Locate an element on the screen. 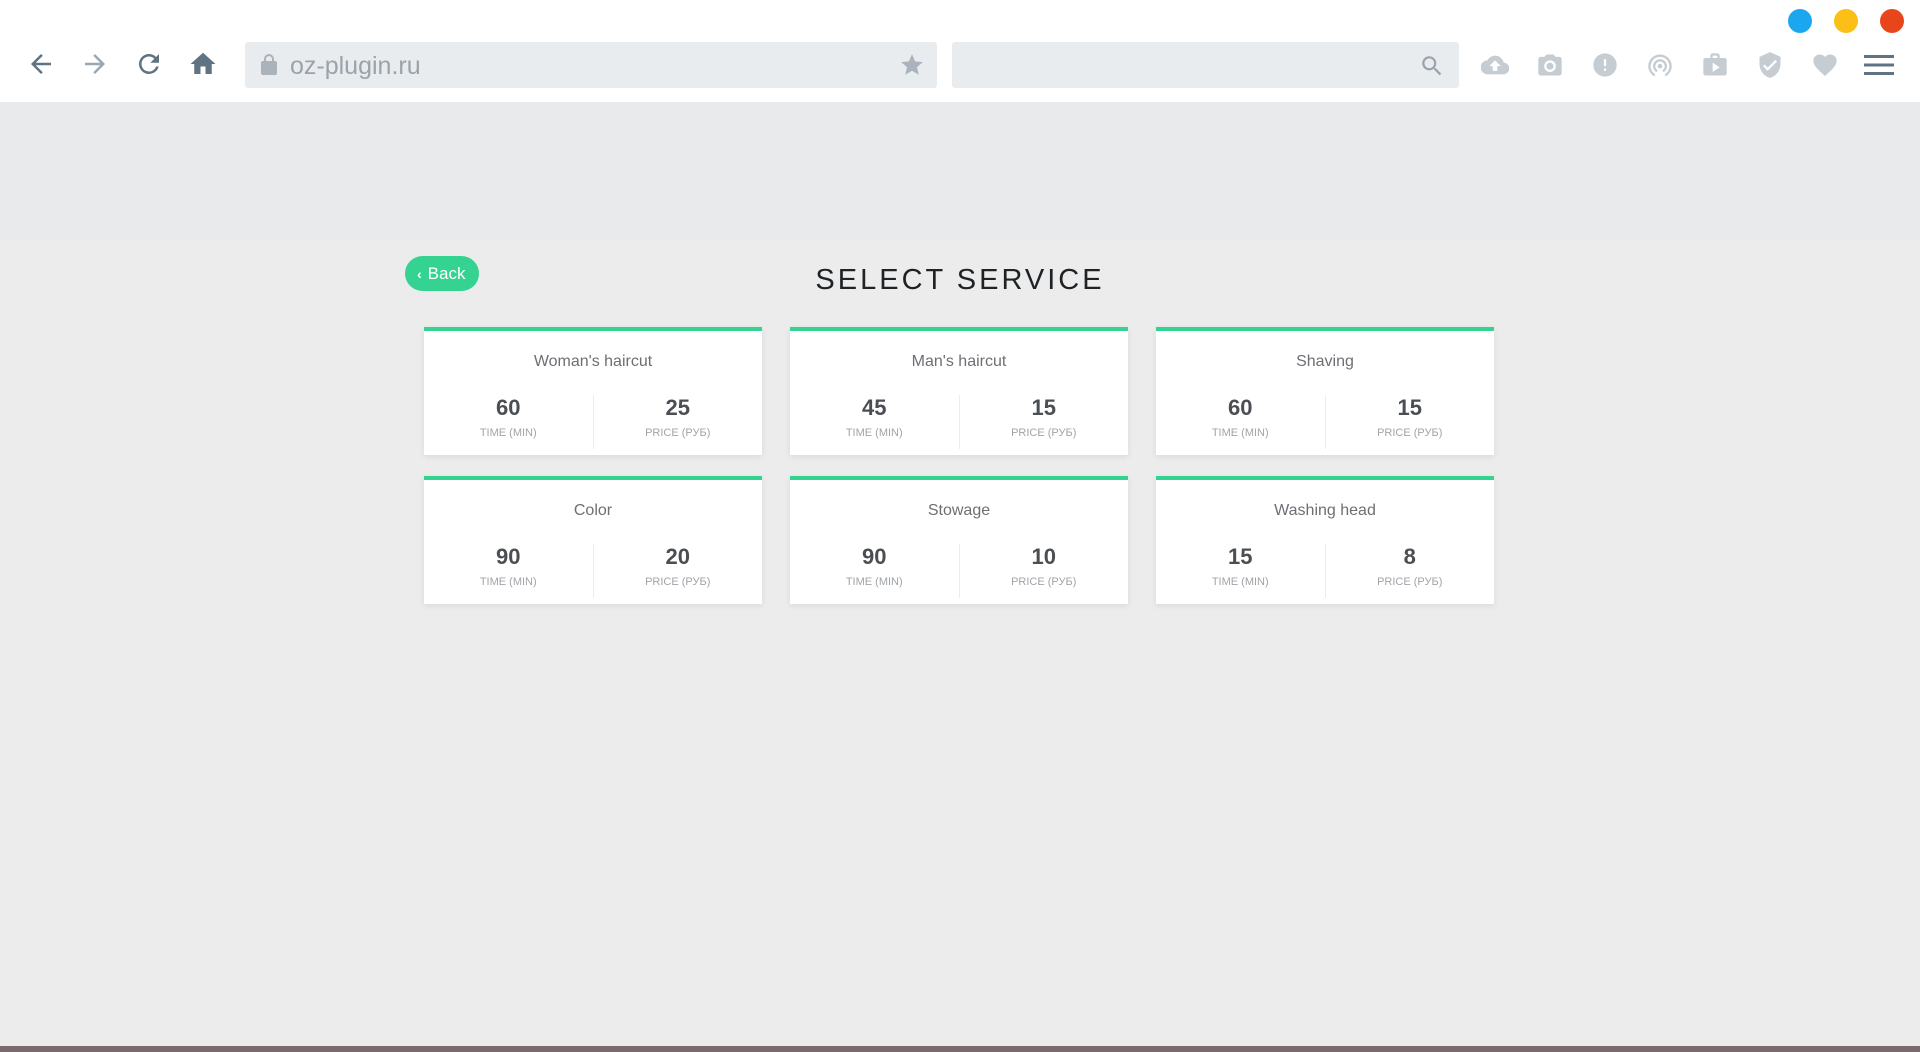 This screenshot has height=1052, width=1920. minimize-button is located at coordinates (1800, 21).